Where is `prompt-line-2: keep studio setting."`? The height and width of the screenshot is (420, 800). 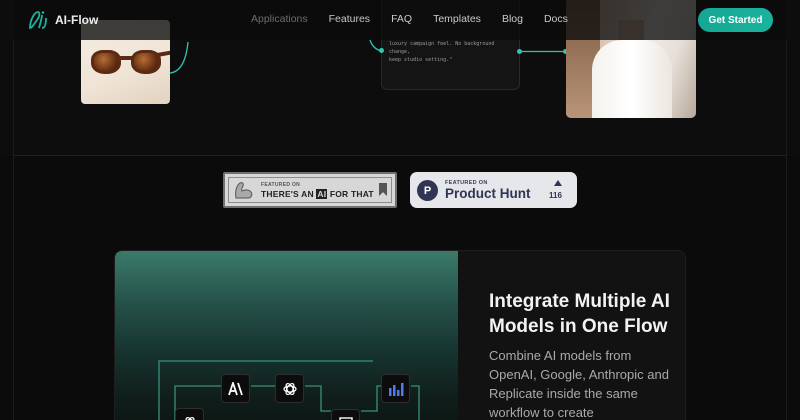
prompt-line-2: keep studio setting." is located at coordinates (421, 60).